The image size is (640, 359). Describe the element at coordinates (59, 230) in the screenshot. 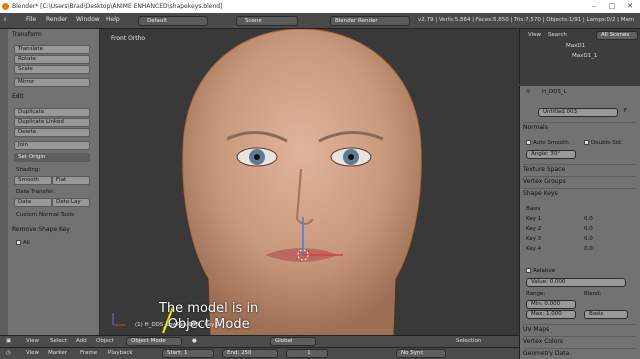

I see `remove-shape-key-title: Remove Shape Key` at that location.